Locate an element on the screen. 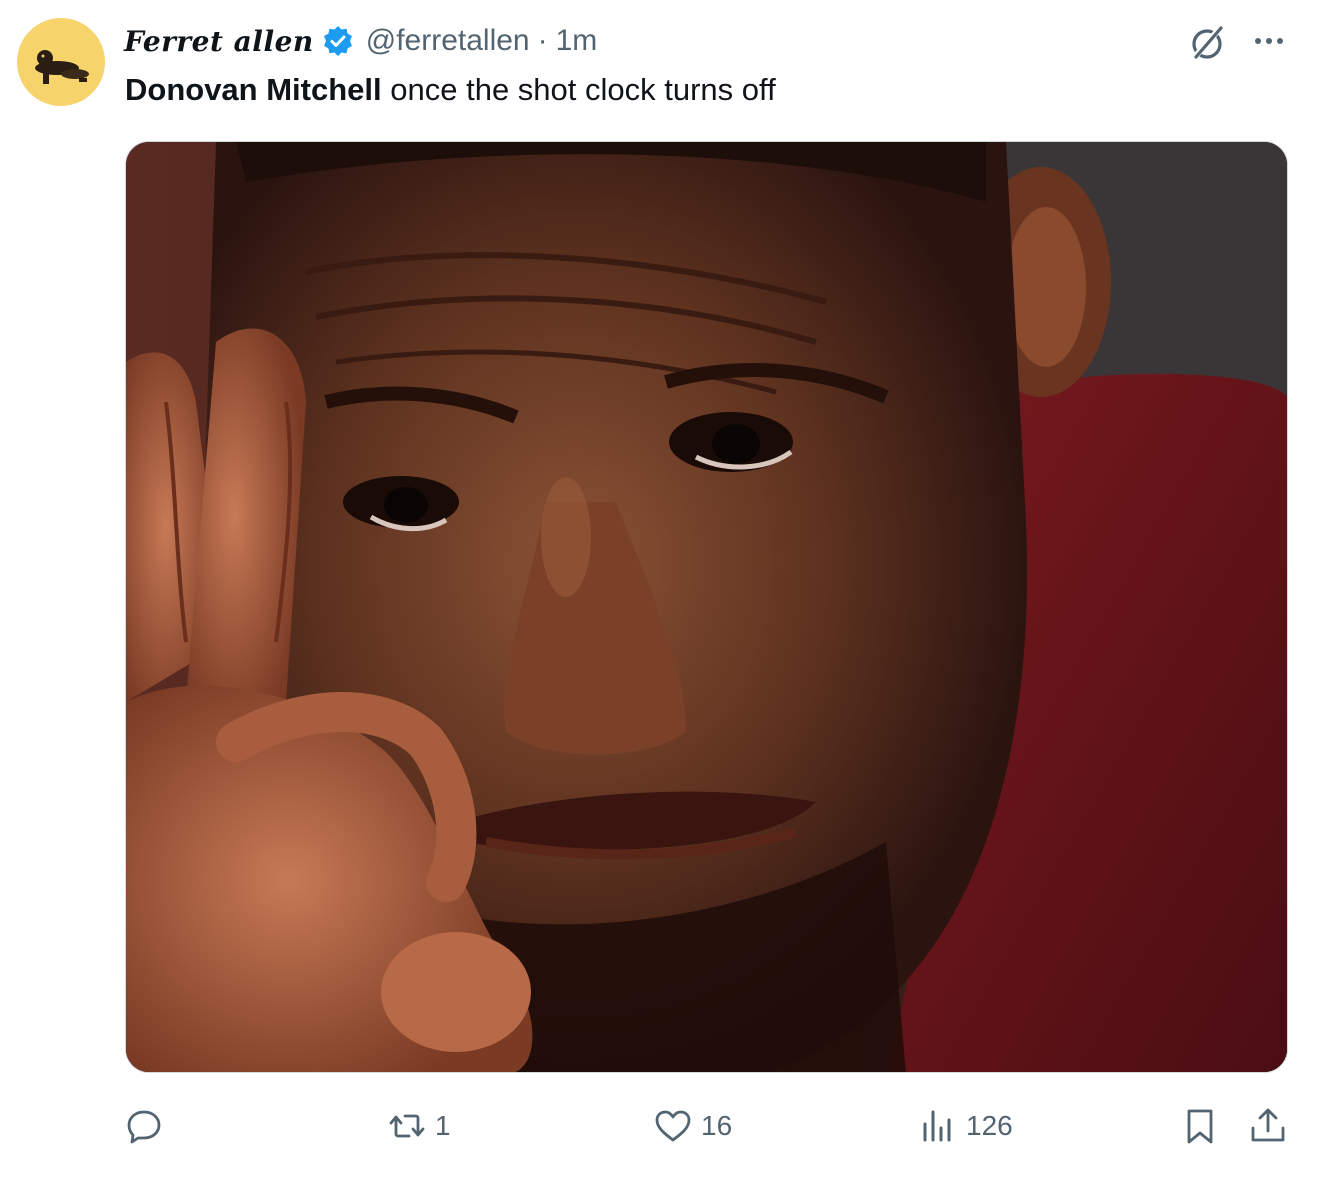  tweet-text-bold: Donovan Mitchell is located at coordinates (253, 89).